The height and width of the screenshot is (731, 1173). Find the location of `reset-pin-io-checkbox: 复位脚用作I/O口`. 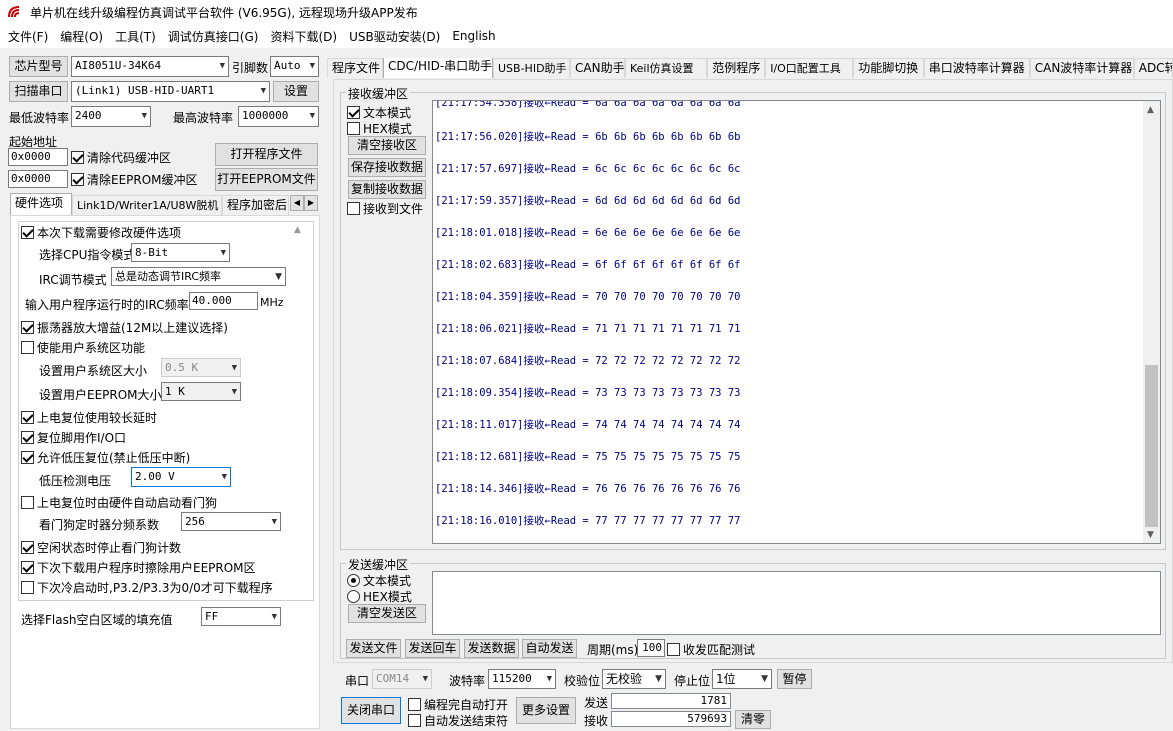

reset-pin-io-checkbox: 复位脚用作I/O口 is located at coordinates (73, 437).